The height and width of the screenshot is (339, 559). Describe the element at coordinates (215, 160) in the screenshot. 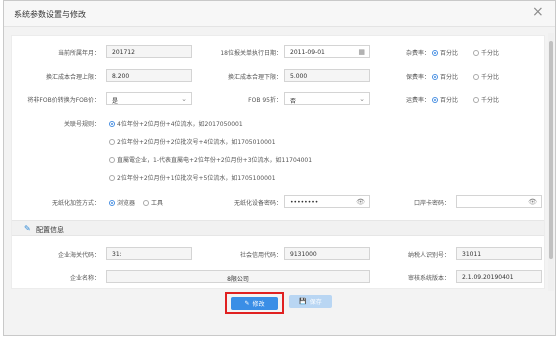

I see `rule-option-label: 直屬電企业，1-代表直屬电+2位年份+2位月份+3位流水，如11704001` at that location.